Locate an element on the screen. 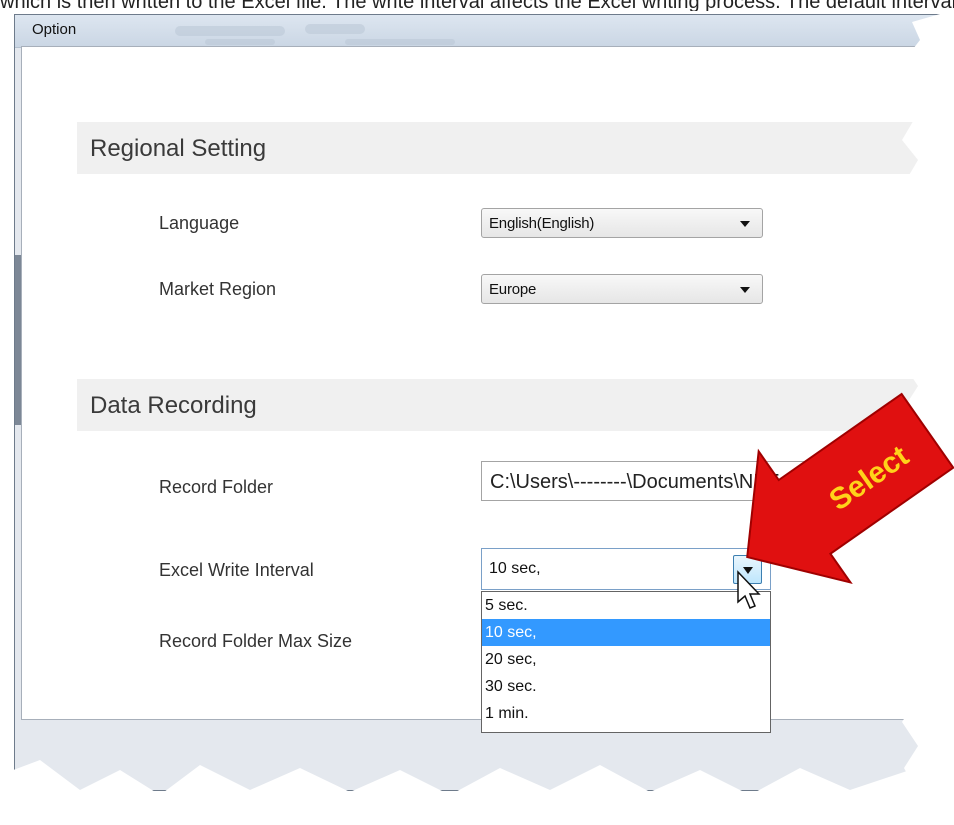 Image resolution: width=954 pixels, height=825 pixels. torn-bottom-edge is located at coordinates (477, 792).